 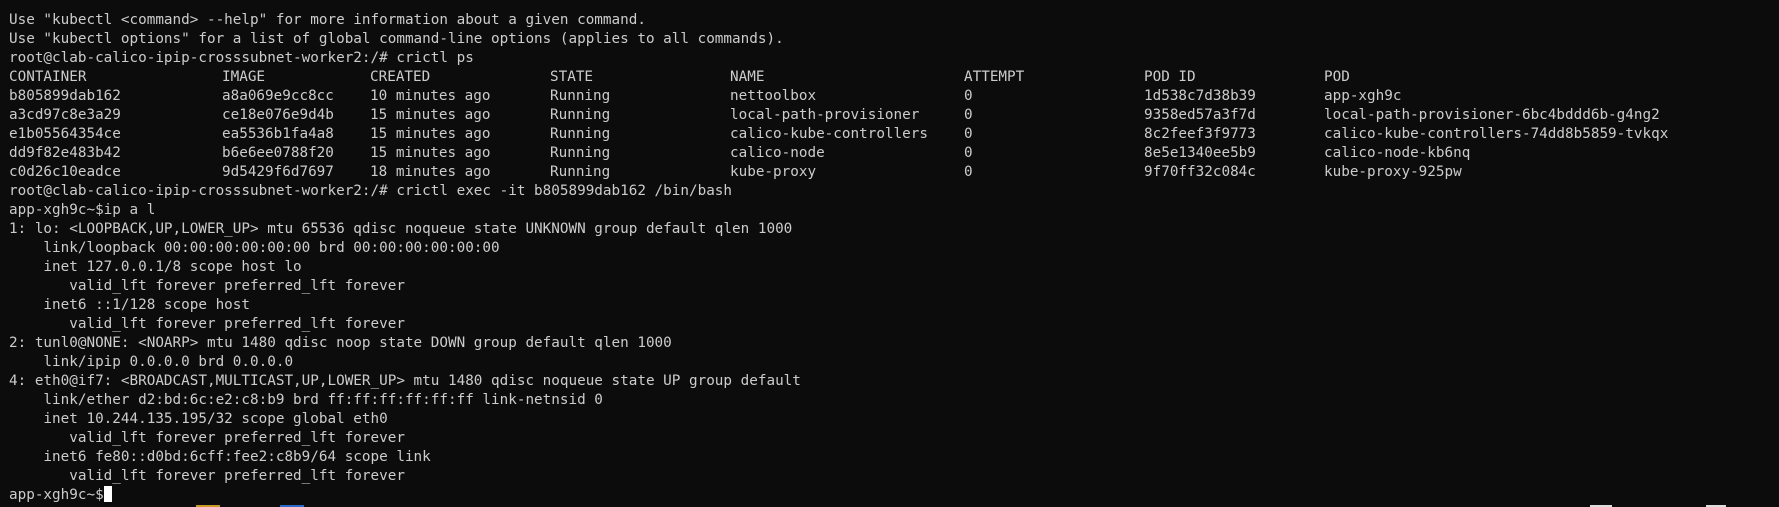 I want to click on pod-name: app-xgh9c, so click(x=1363, y=96).